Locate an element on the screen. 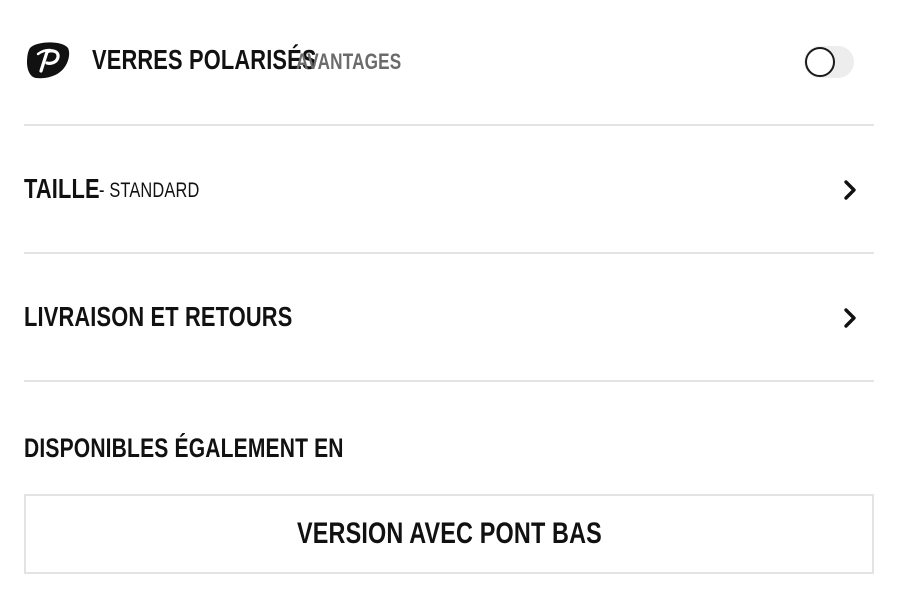  low-bridge-version-button: VERSION AVEC PONT BAS is located at coordinates (449, 534).